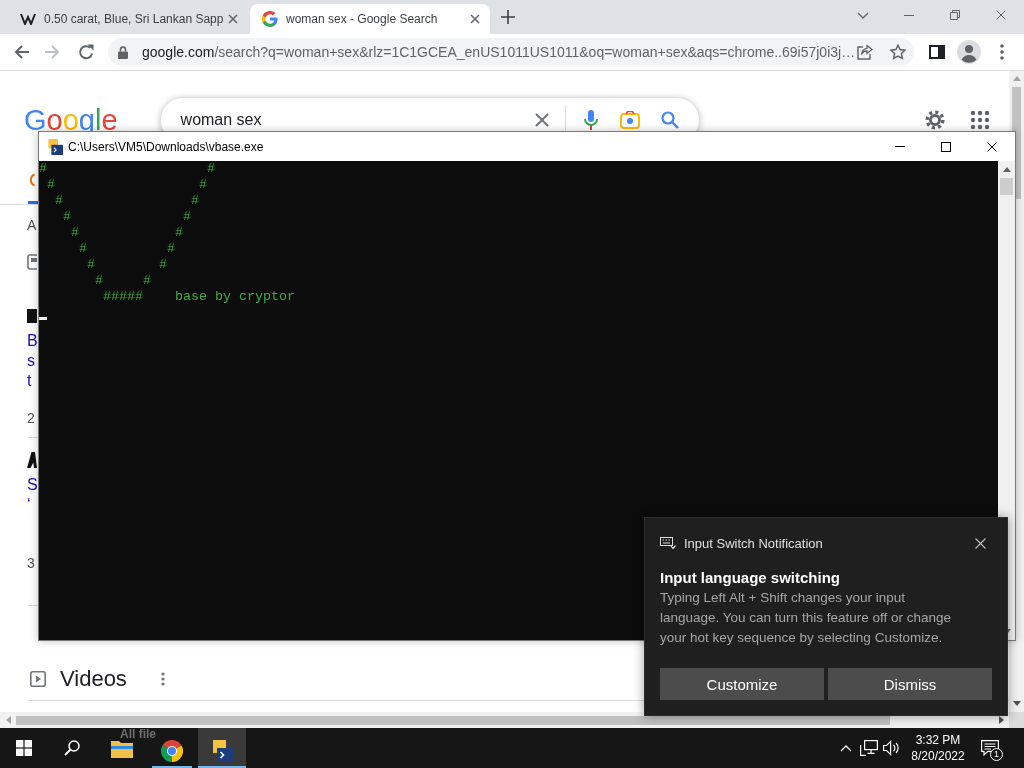 This screenshot has width=1024, height=768. Describe the element at coordinates (590, 120) in the screenshot. I see `mic-icon` at that location.